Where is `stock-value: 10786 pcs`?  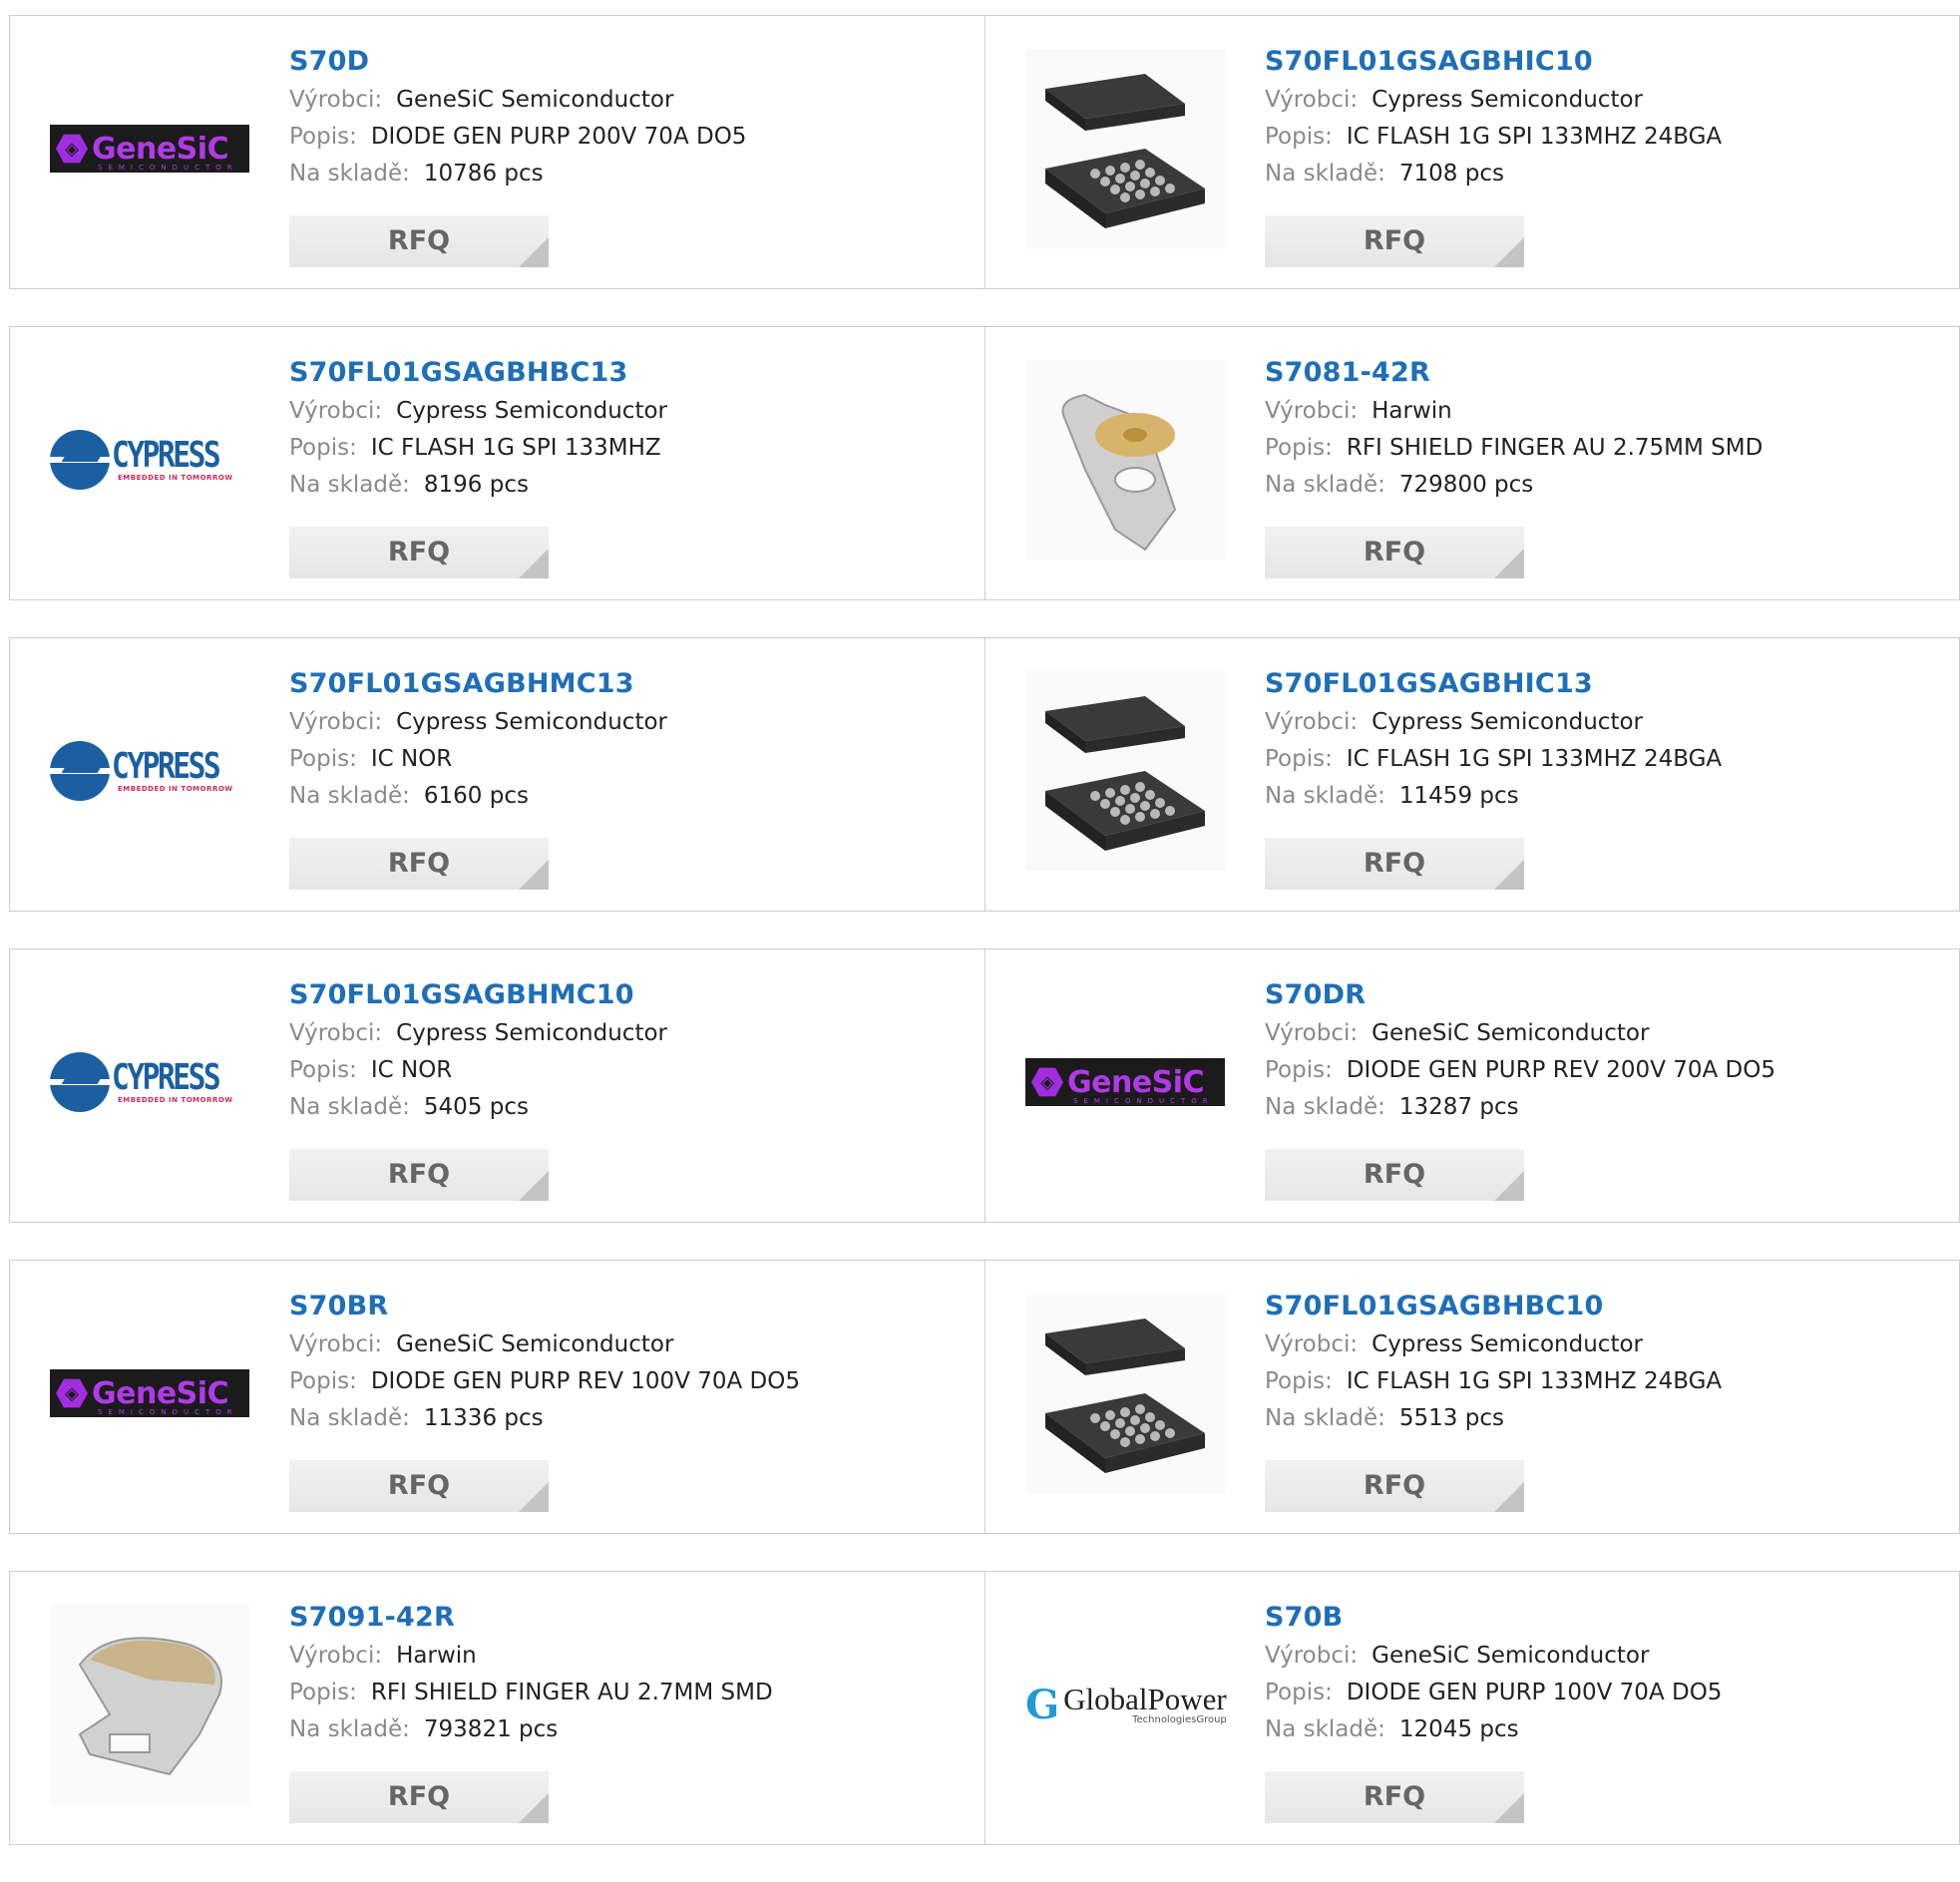 stock-value: 10786 pcs is located at coordinates (484, 174).